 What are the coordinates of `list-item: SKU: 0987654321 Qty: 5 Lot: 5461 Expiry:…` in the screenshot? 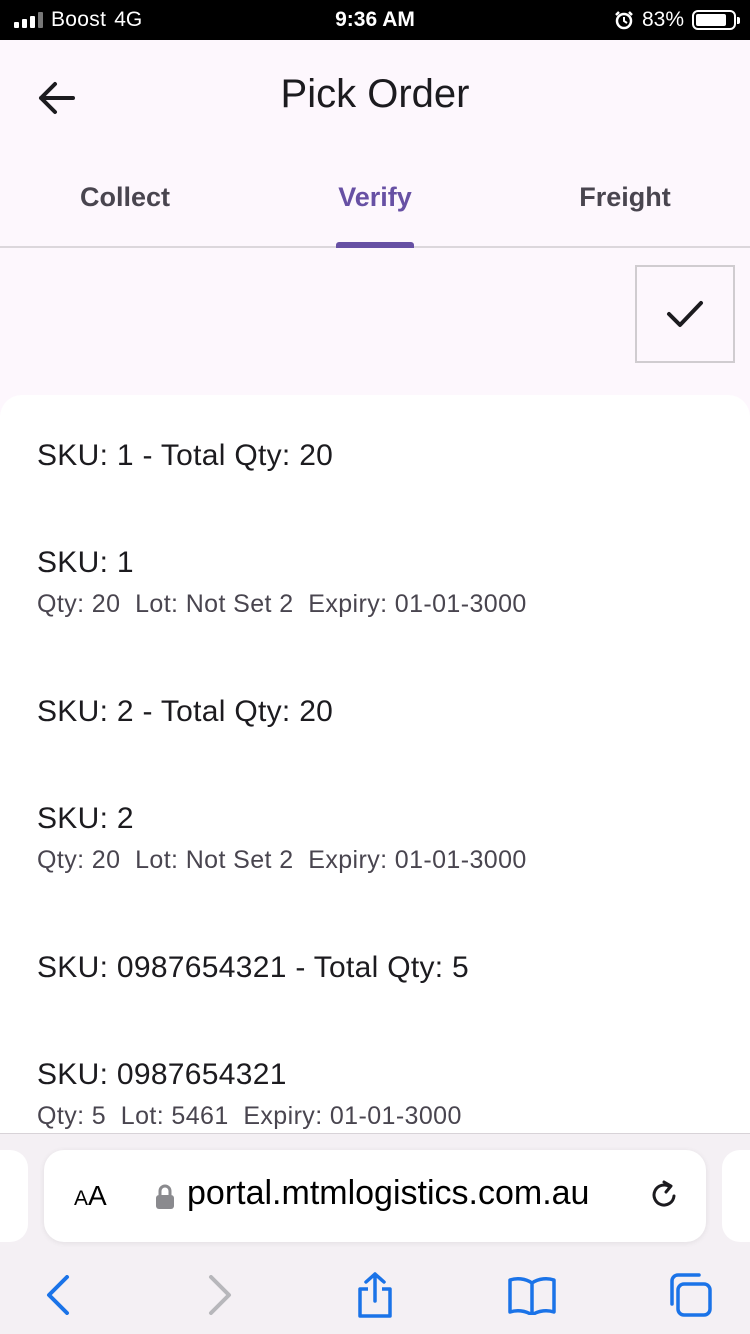 It's located at (383, 1094).